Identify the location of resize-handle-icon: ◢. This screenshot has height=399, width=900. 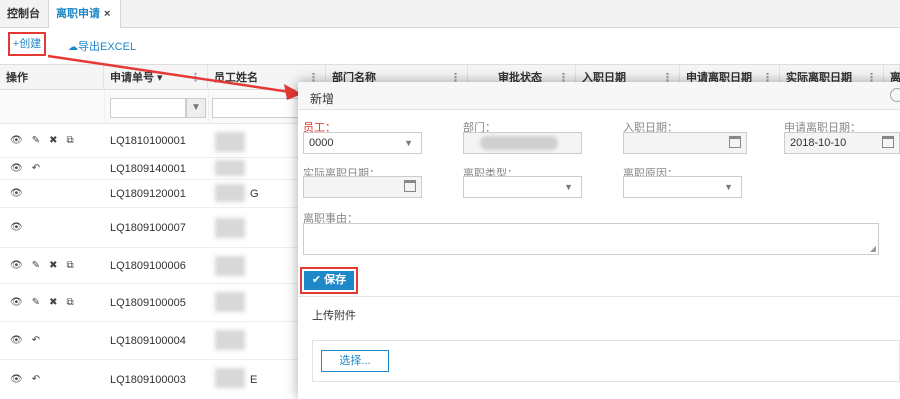
(873, 248).